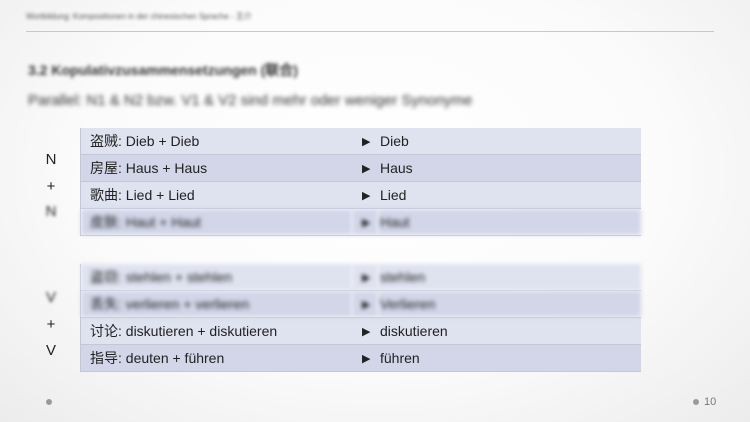 The width and height of the screenshot is (750, 422). Describe the element at coordinates (50, 350) in the screenshot. I see `verb-label-bottom: V` at that location.